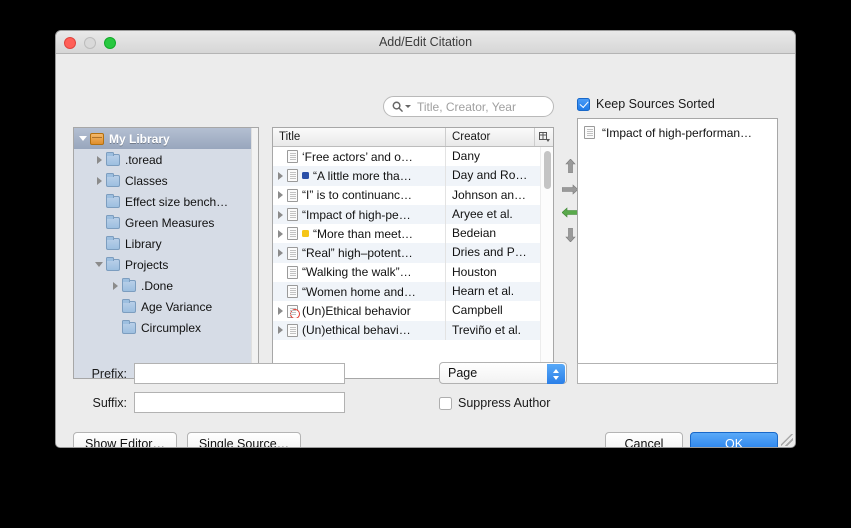 This screenshot has width=851, height=528. What do you see at coordinates (147, 264) in the screenshot?
I see `collection-label: Projects` at bounding box center [147, 264].